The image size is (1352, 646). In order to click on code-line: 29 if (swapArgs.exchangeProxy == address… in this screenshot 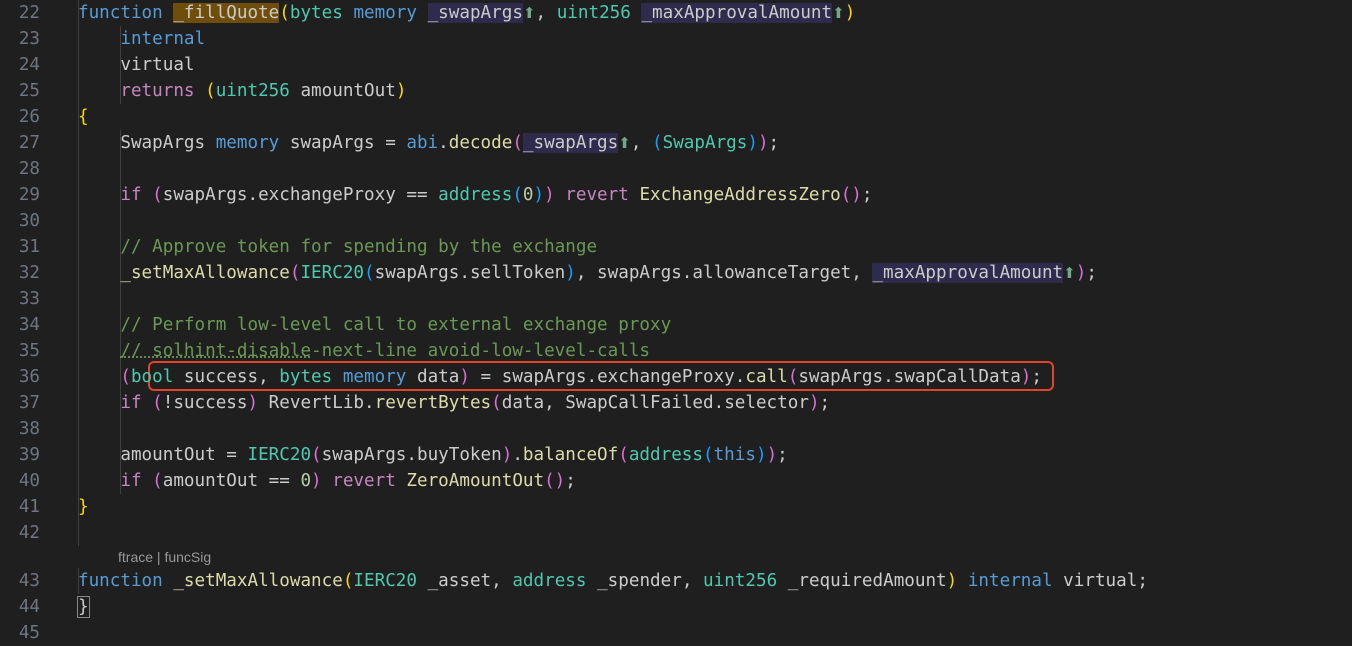, I will do `click(676, 195)`.